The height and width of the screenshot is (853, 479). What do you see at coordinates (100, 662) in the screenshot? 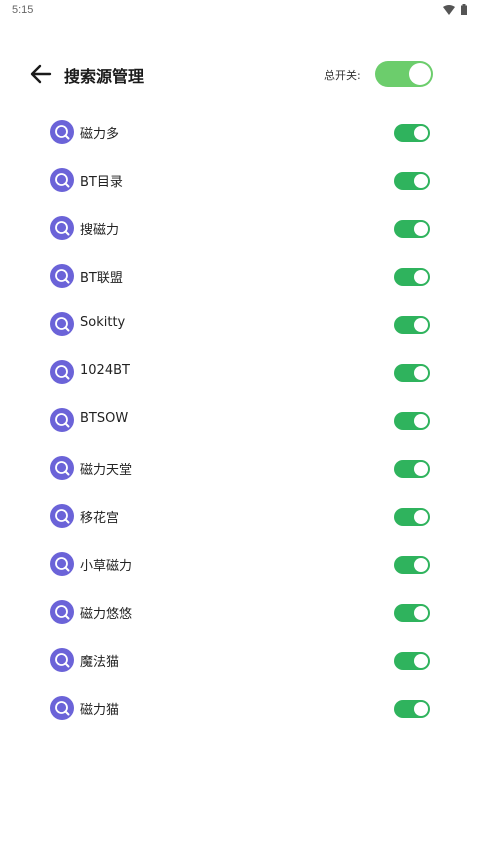
I see `source-name: 魔法猫` at bounding box center [100, 662].